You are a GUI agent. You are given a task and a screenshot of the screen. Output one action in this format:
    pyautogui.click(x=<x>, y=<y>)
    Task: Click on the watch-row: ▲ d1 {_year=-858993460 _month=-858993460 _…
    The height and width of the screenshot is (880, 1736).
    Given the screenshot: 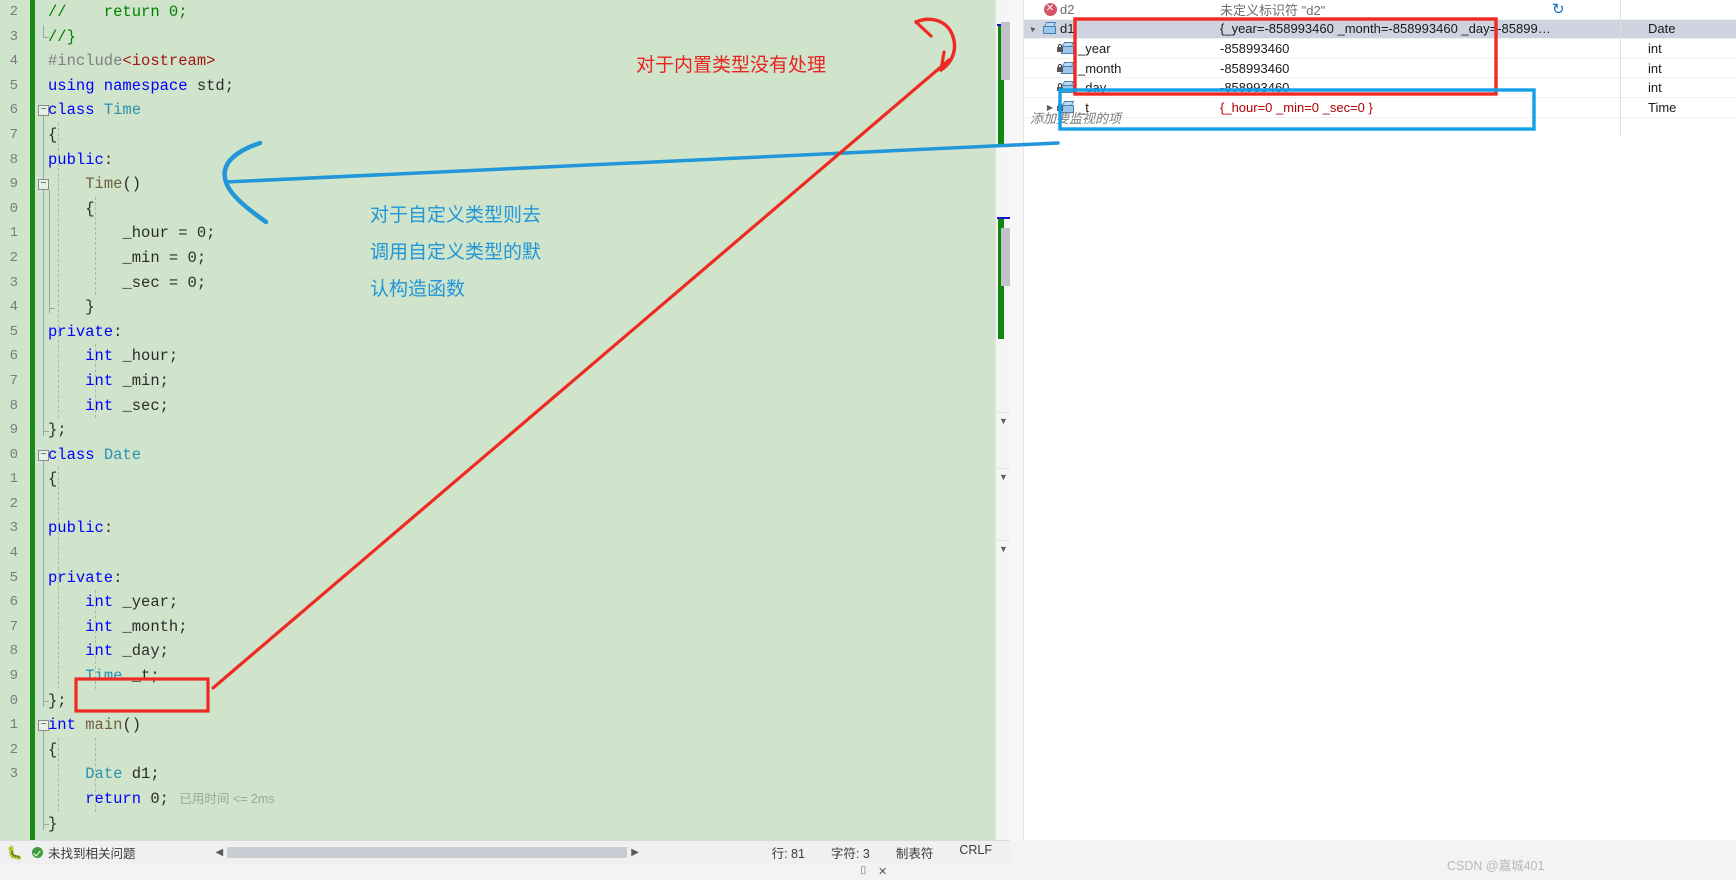 What is the action you would take?
    pyautogui.click(x=1379, y=29)
    